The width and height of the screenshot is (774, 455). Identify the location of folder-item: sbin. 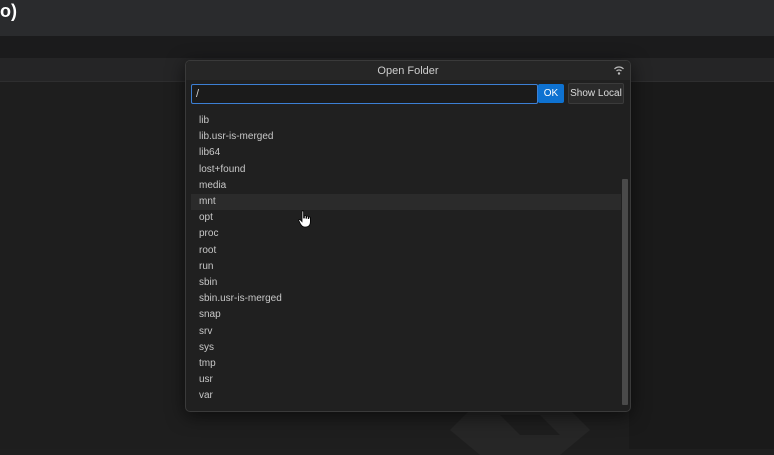
(406, 283).